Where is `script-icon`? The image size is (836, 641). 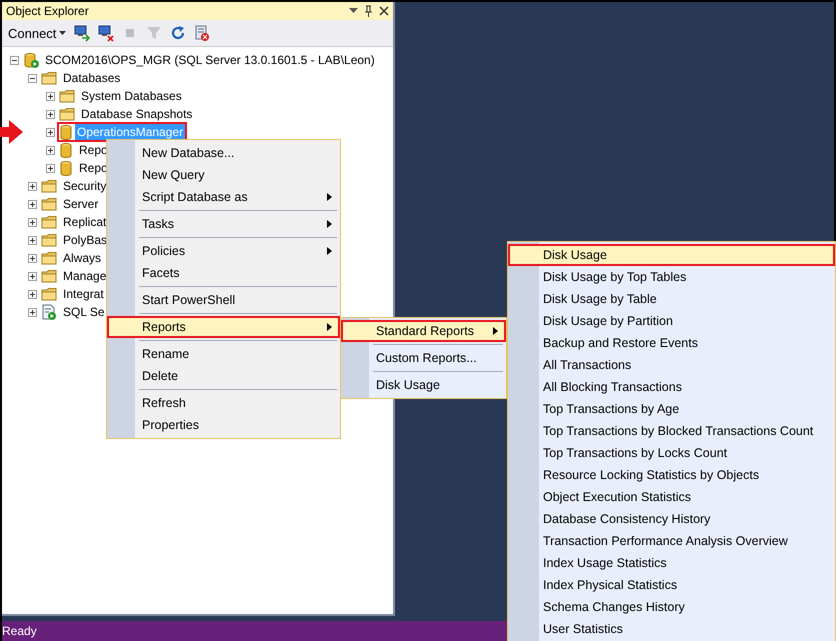
script-icon is located at coordinates (202, 33).